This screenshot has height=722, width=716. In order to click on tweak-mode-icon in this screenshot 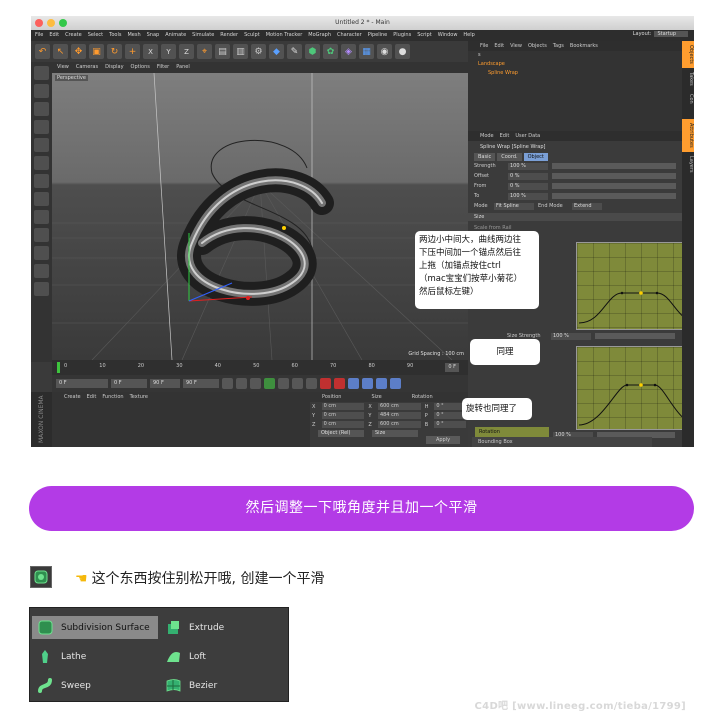, I will do `click(41, 217)`.